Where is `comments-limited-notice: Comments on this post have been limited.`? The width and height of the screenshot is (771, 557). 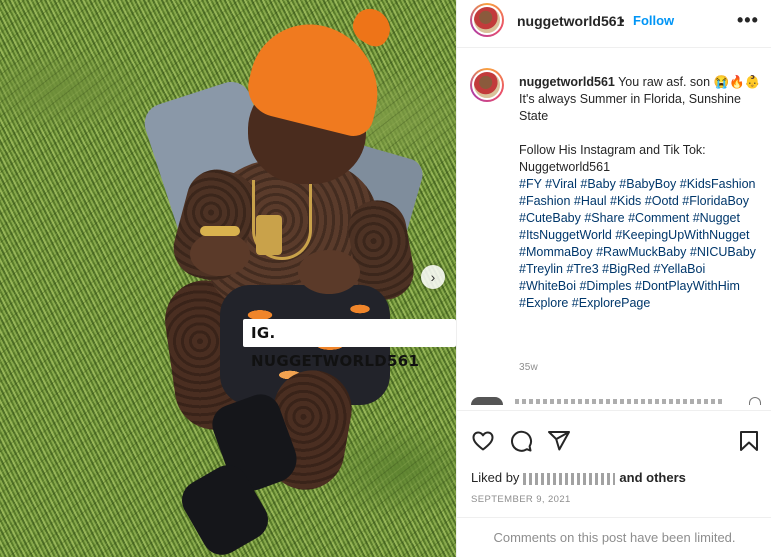
comments-limited-notice: Comments on this post have been limited. is located at coordinates (614, 537).